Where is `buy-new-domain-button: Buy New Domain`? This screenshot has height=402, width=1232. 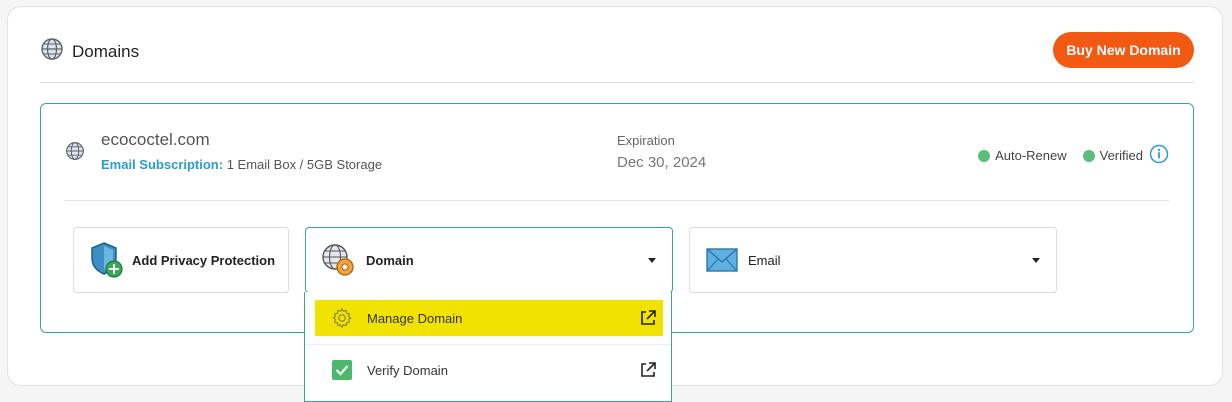
buy-new-domain-button: Buy New Domain is located at coordinates (1123, 50).